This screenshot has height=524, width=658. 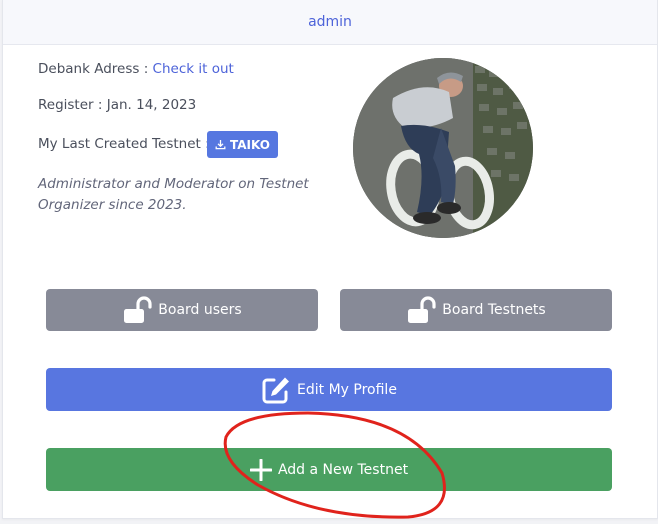 What do you see at coordinates (443, 148) in the screenshot?
I see `avatar` at bounding box center [443, 148].